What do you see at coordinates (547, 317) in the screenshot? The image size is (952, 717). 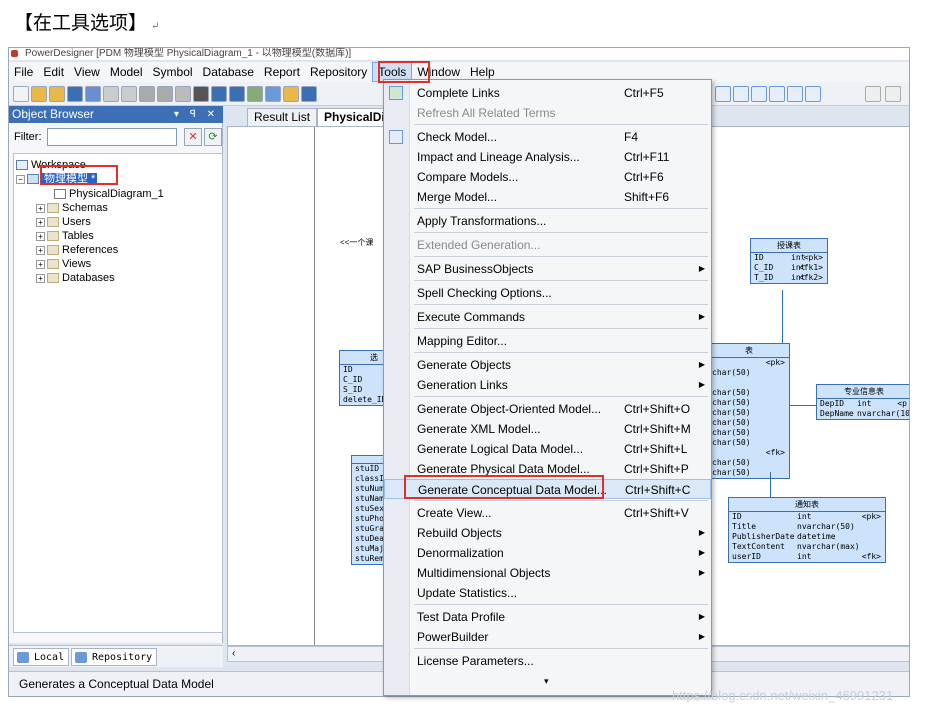 I see `menu-item-execute-commands: Execute Commands ▶` at bounding box center [547, 317].